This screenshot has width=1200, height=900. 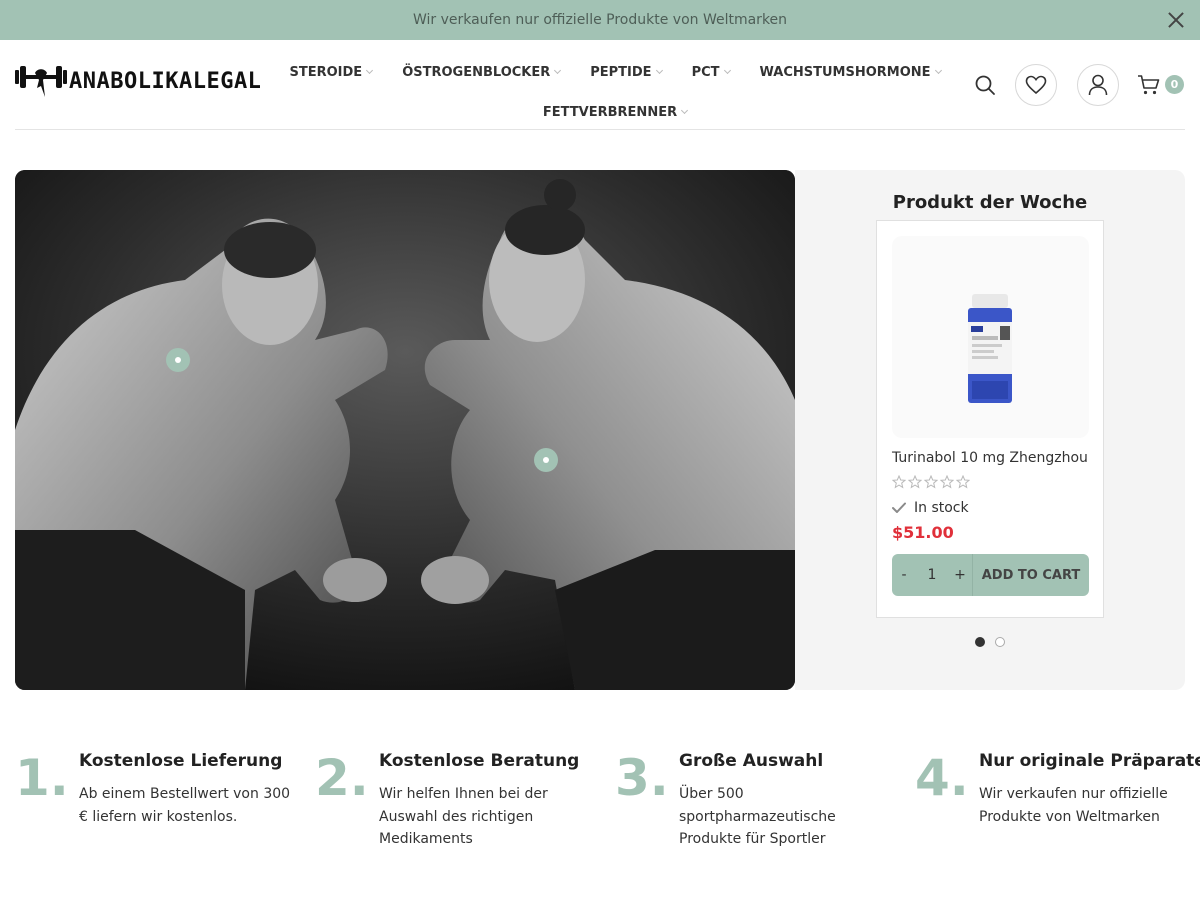 What do you see at coordinates (1174, 84) in the screenshot?
I see `cart-count-badge: 0` at bounding box center [1174, 84].